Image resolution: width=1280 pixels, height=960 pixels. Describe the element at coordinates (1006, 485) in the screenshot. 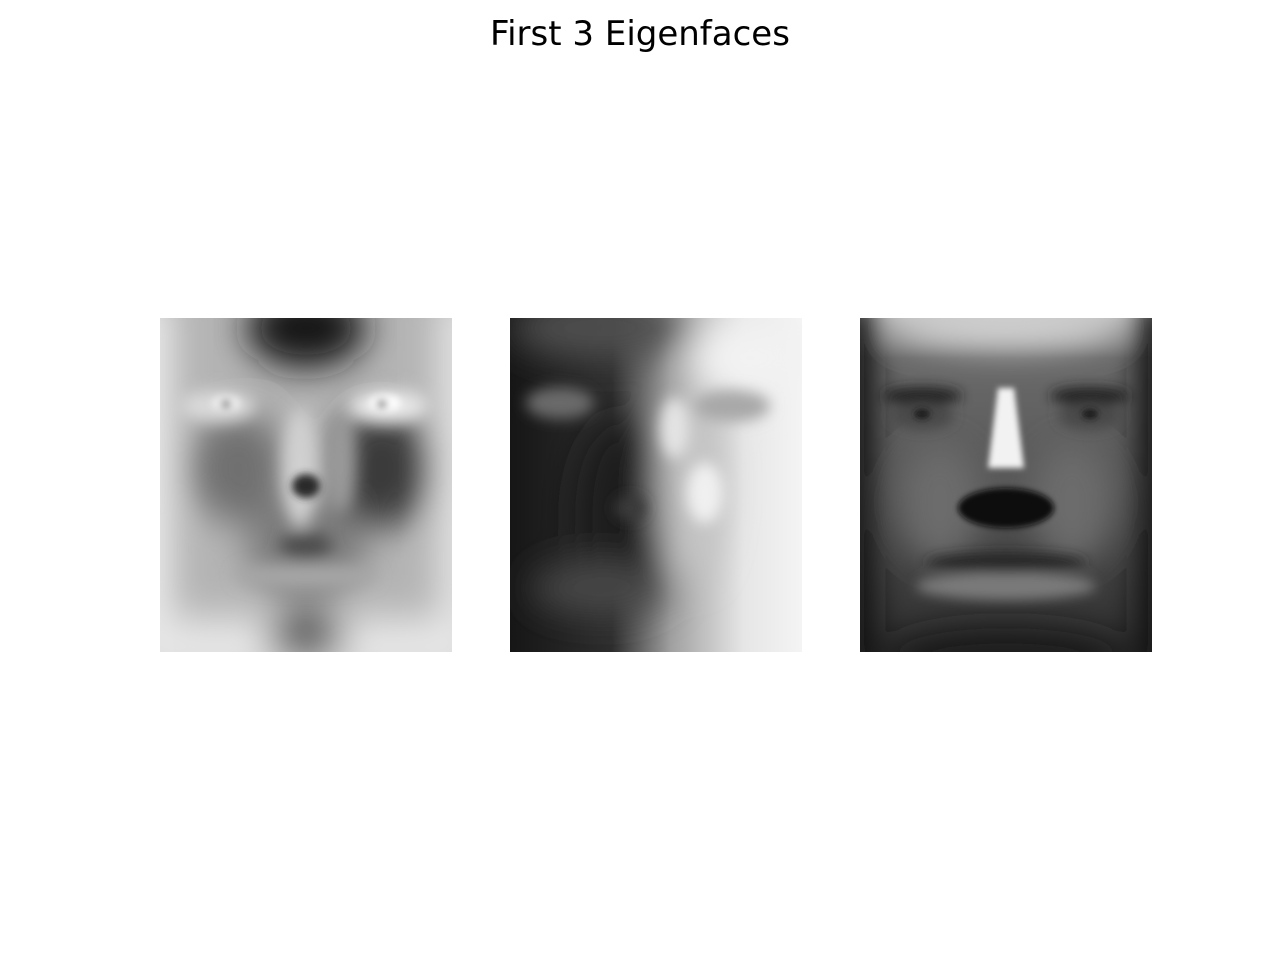

I see `eigenface-3-image` at that location.